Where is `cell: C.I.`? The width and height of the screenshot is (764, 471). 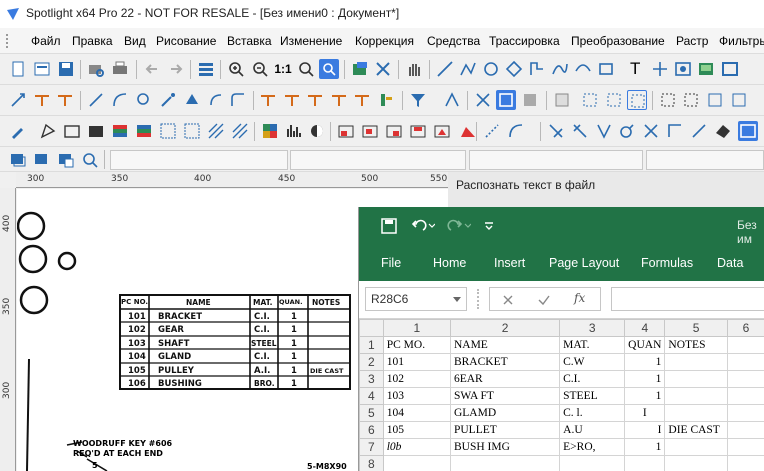
cell: C.I. is located at coordinates (592, 379).